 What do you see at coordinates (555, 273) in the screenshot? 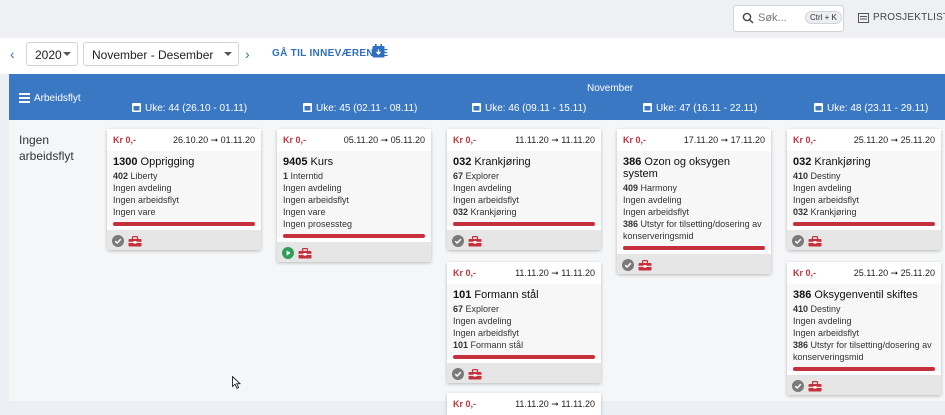
I see `card-dates: 11.11.20 ➞ 11.11.20` at bounding box center [555, 273].